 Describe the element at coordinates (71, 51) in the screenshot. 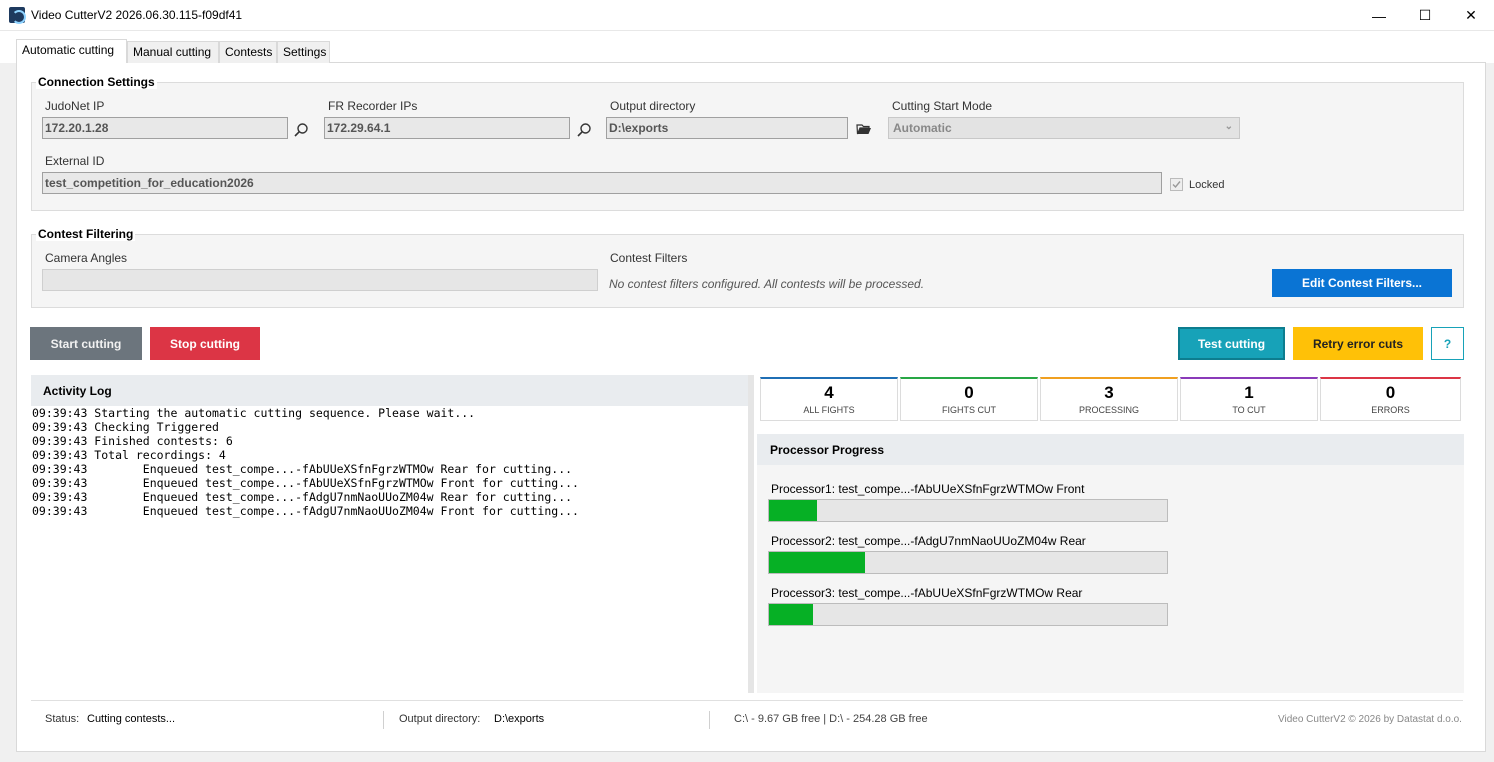

I see `tab-automatic-cutting: Automatic cutting` at that location.